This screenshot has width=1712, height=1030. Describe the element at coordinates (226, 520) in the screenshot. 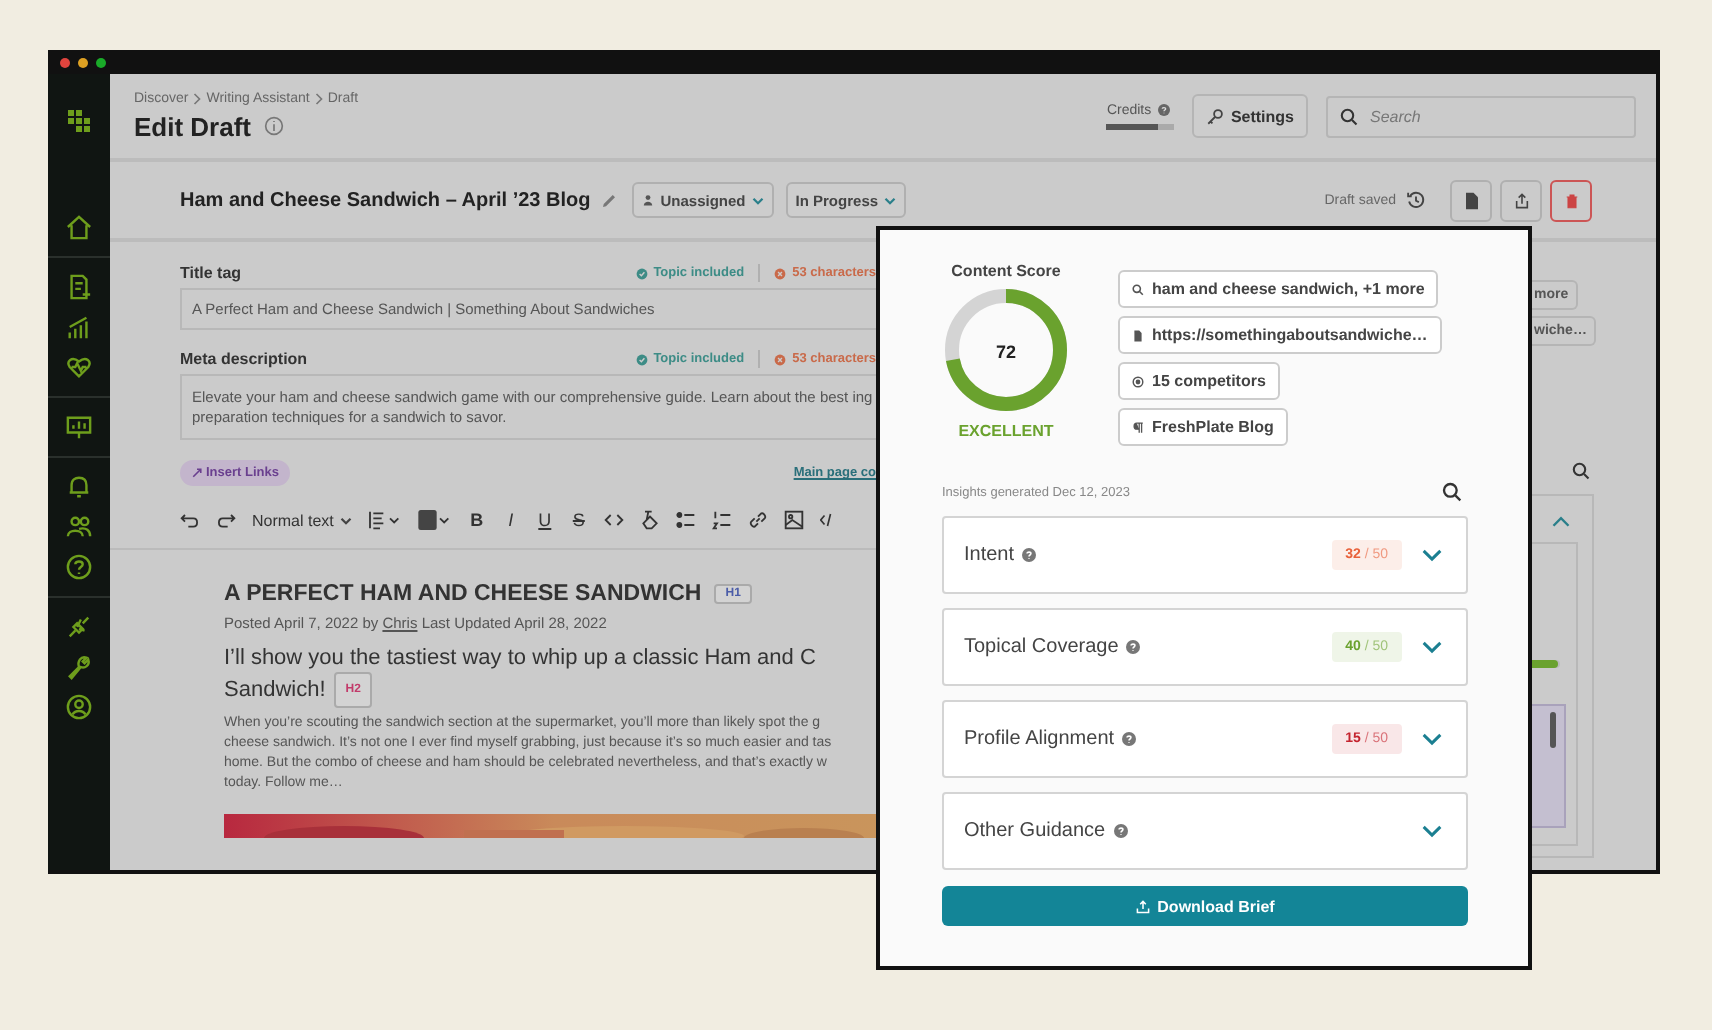

I see `redo-icon` at that location.